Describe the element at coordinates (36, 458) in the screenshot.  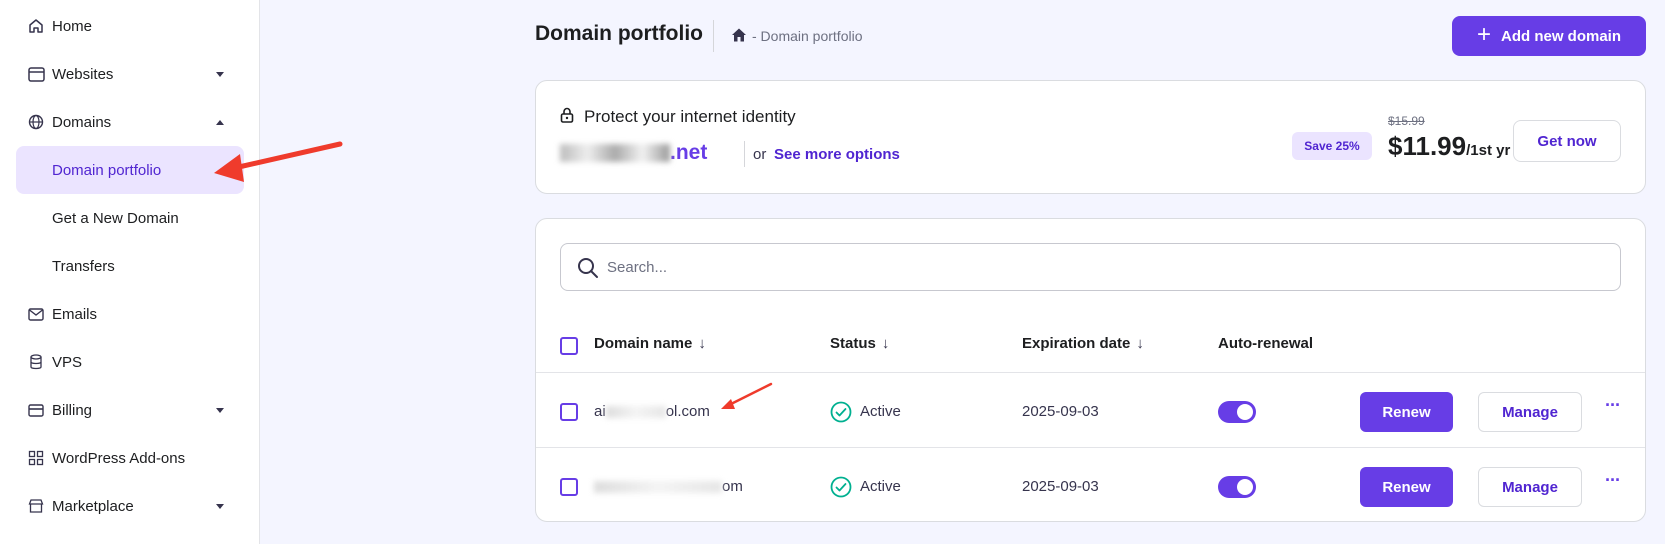
I see `addons-icon` at that location.